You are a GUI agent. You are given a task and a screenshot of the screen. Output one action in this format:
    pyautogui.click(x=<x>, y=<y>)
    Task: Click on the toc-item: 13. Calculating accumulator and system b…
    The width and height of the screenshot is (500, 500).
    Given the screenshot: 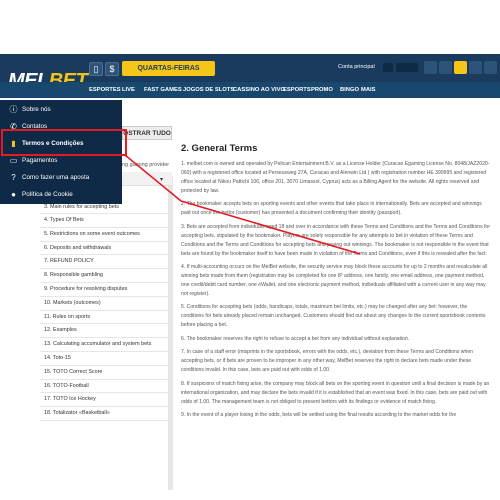 What is the action you would take?
    pyautogui.click(x=106, y=345)
    